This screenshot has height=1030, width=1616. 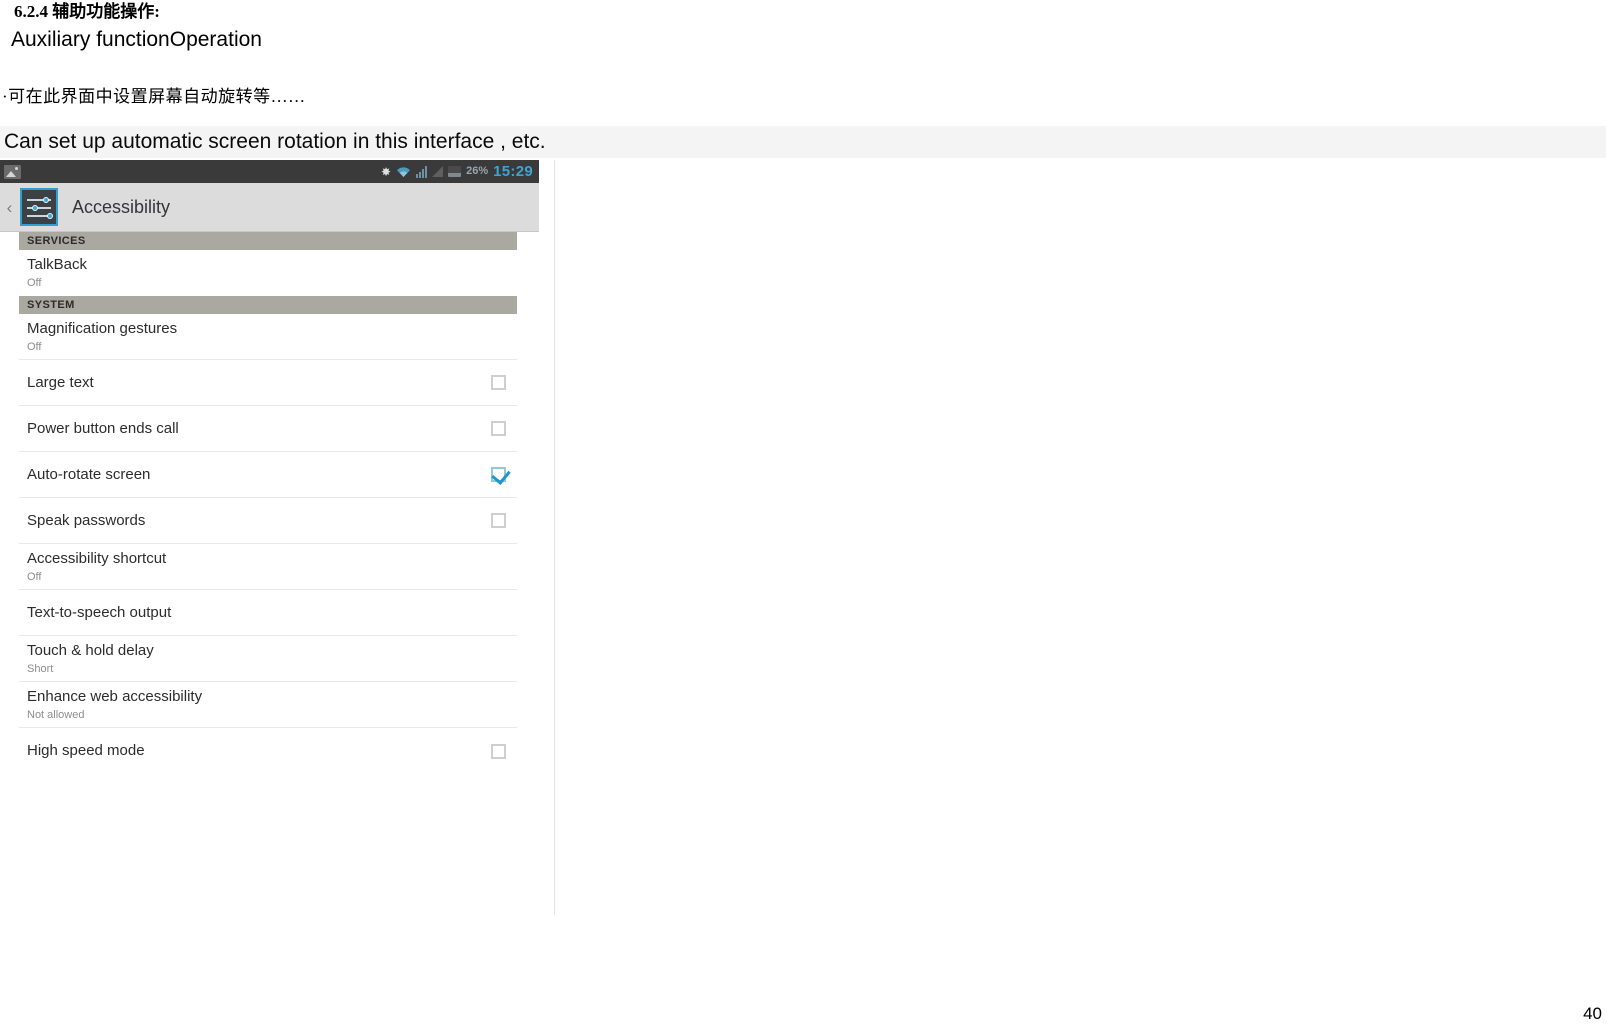 I want to click on list-item: Power button ends call, so click(x=268, y=429).